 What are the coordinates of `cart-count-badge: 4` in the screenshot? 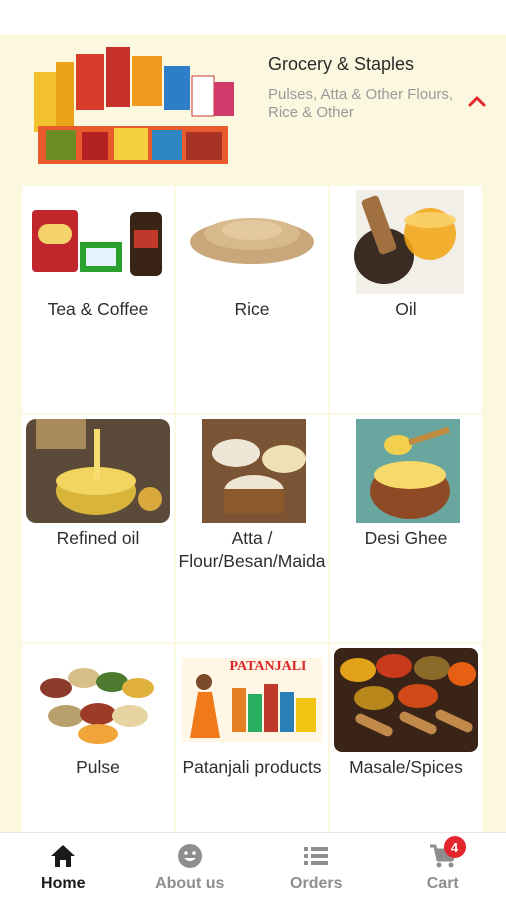 It's located at (454, 847).